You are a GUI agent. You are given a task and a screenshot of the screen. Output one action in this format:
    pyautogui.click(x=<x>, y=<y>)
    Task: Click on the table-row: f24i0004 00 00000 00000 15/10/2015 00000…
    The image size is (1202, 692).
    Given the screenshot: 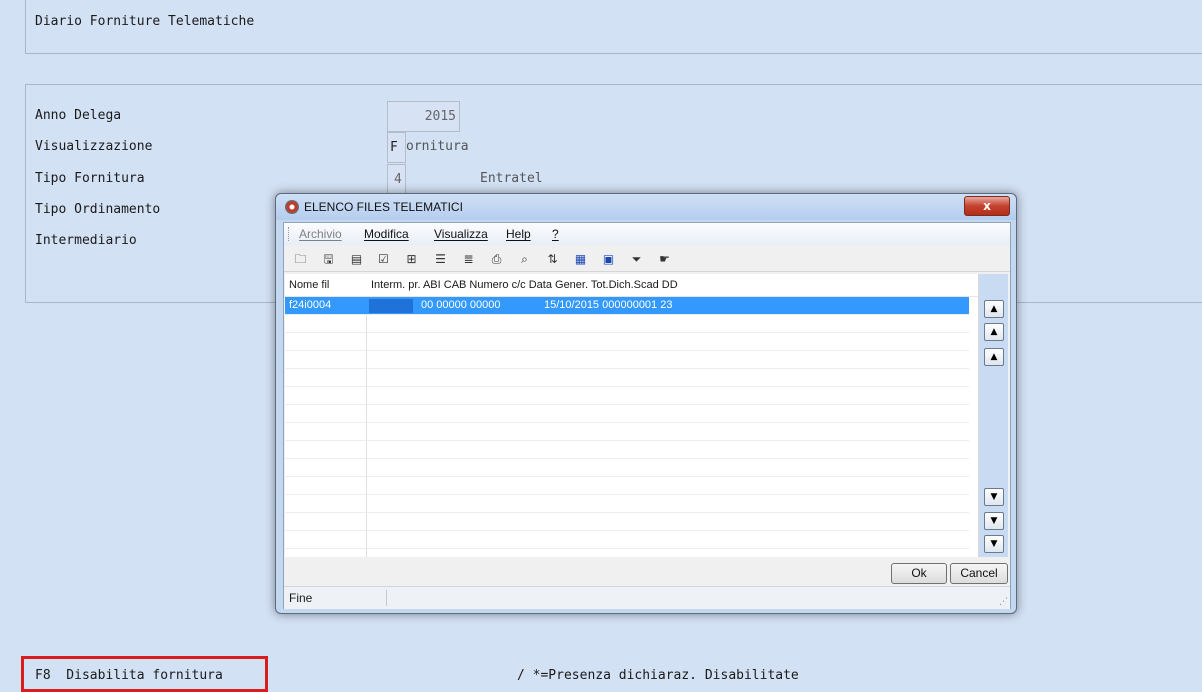 What is the action you would take?
    pyautogui.click(x=627, y=306)
    